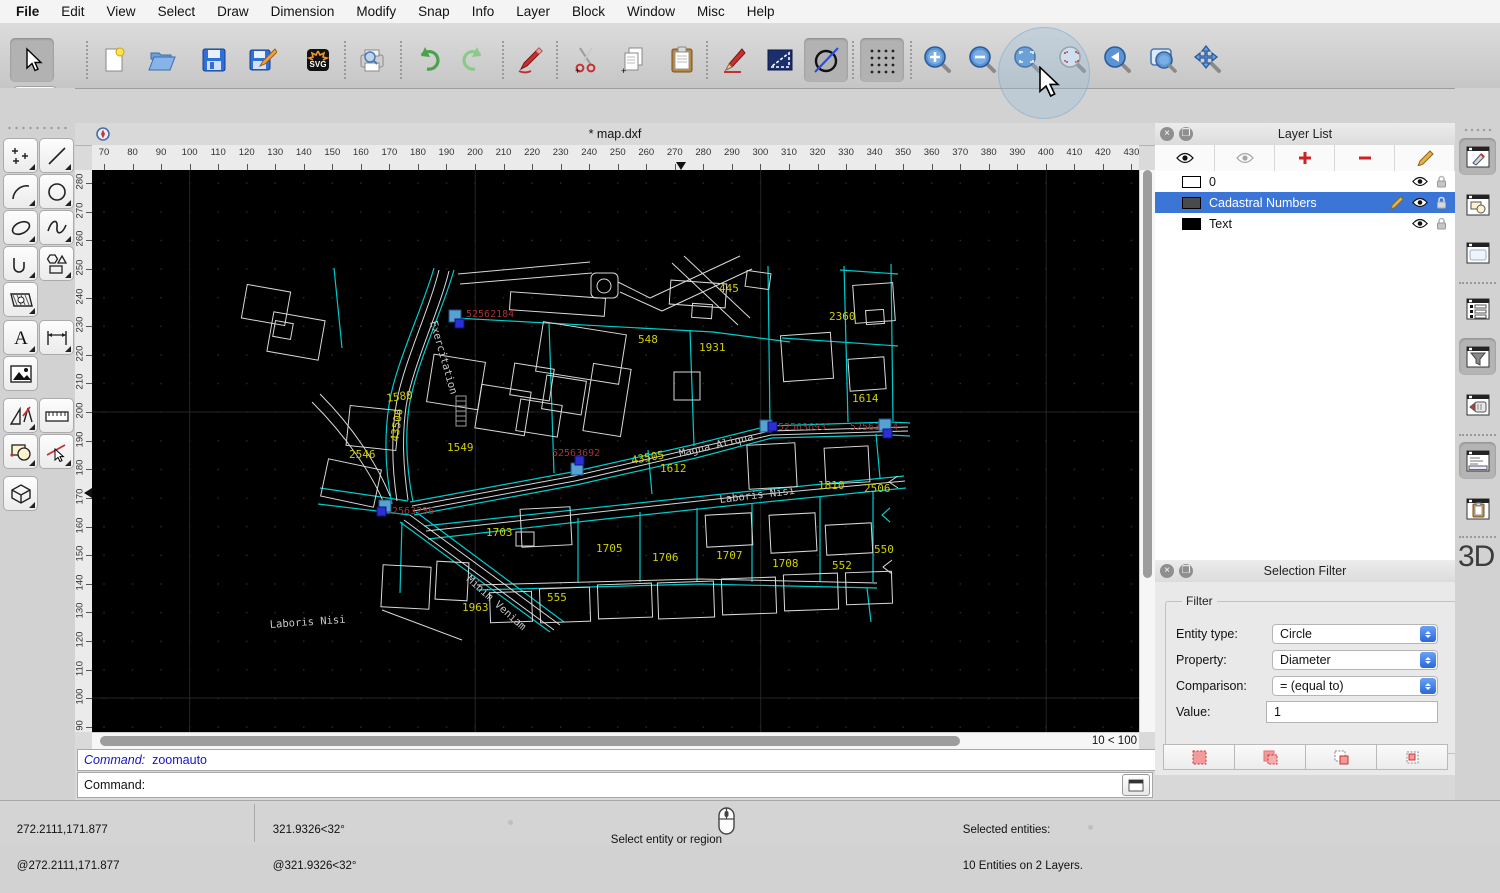 The width and height of the screenshot is (1500, 893). What do you see at coordinates (1425, 158) in the screenshot?
I see `edit-layer-button` at bounding box center [1425, 158].